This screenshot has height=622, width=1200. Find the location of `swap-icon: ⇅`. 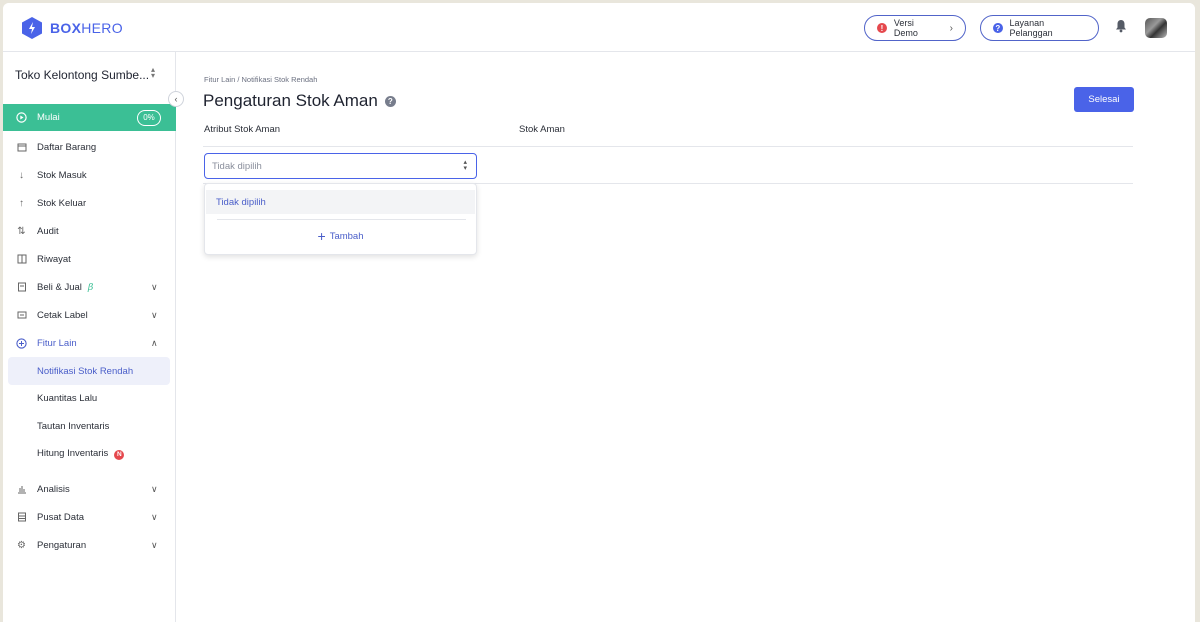

swap-icon: ⇅ is located at coordinates (21, 231).